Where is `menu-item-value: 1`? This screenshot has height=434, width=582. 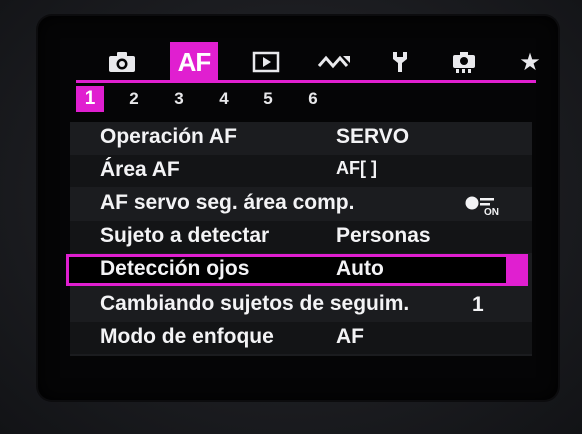 menu-item-value: 1 is located at coordinates (478, 304).